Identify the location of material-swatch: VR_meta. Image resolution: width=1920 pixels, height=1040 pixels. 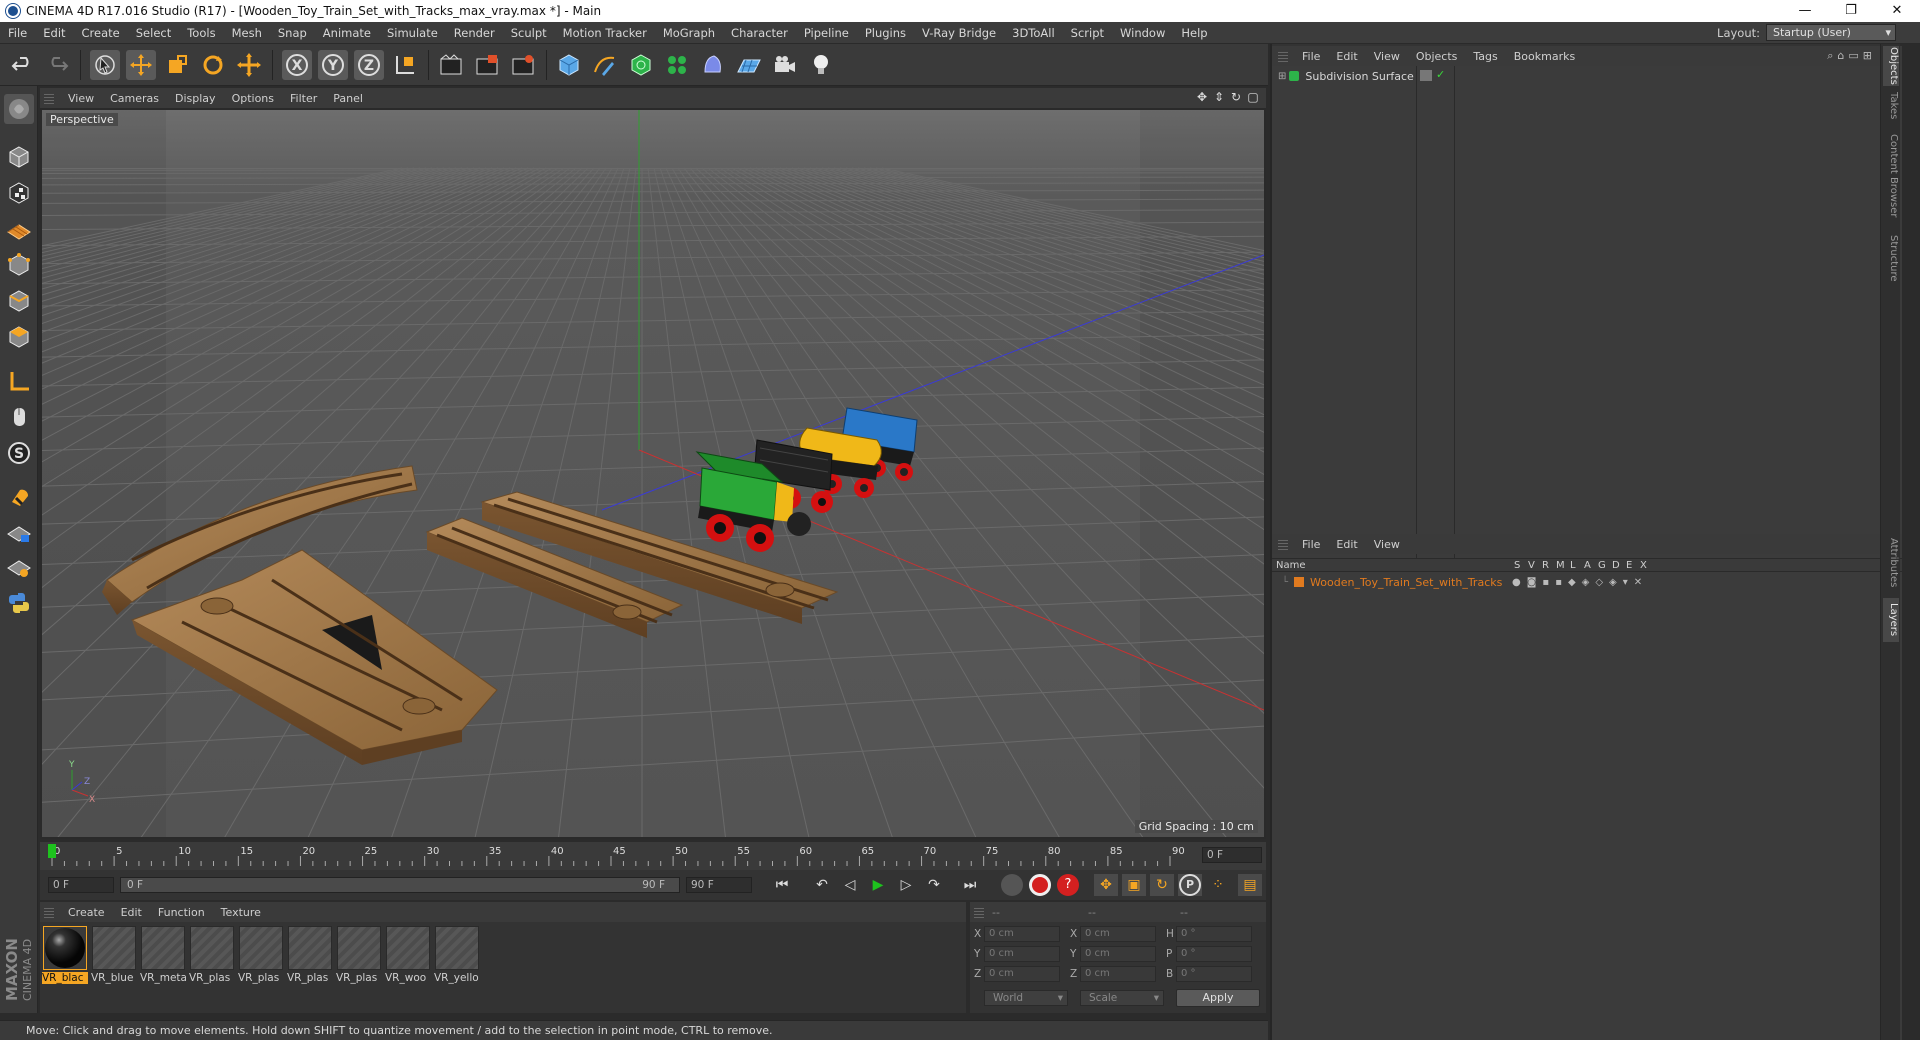
(163, 957).